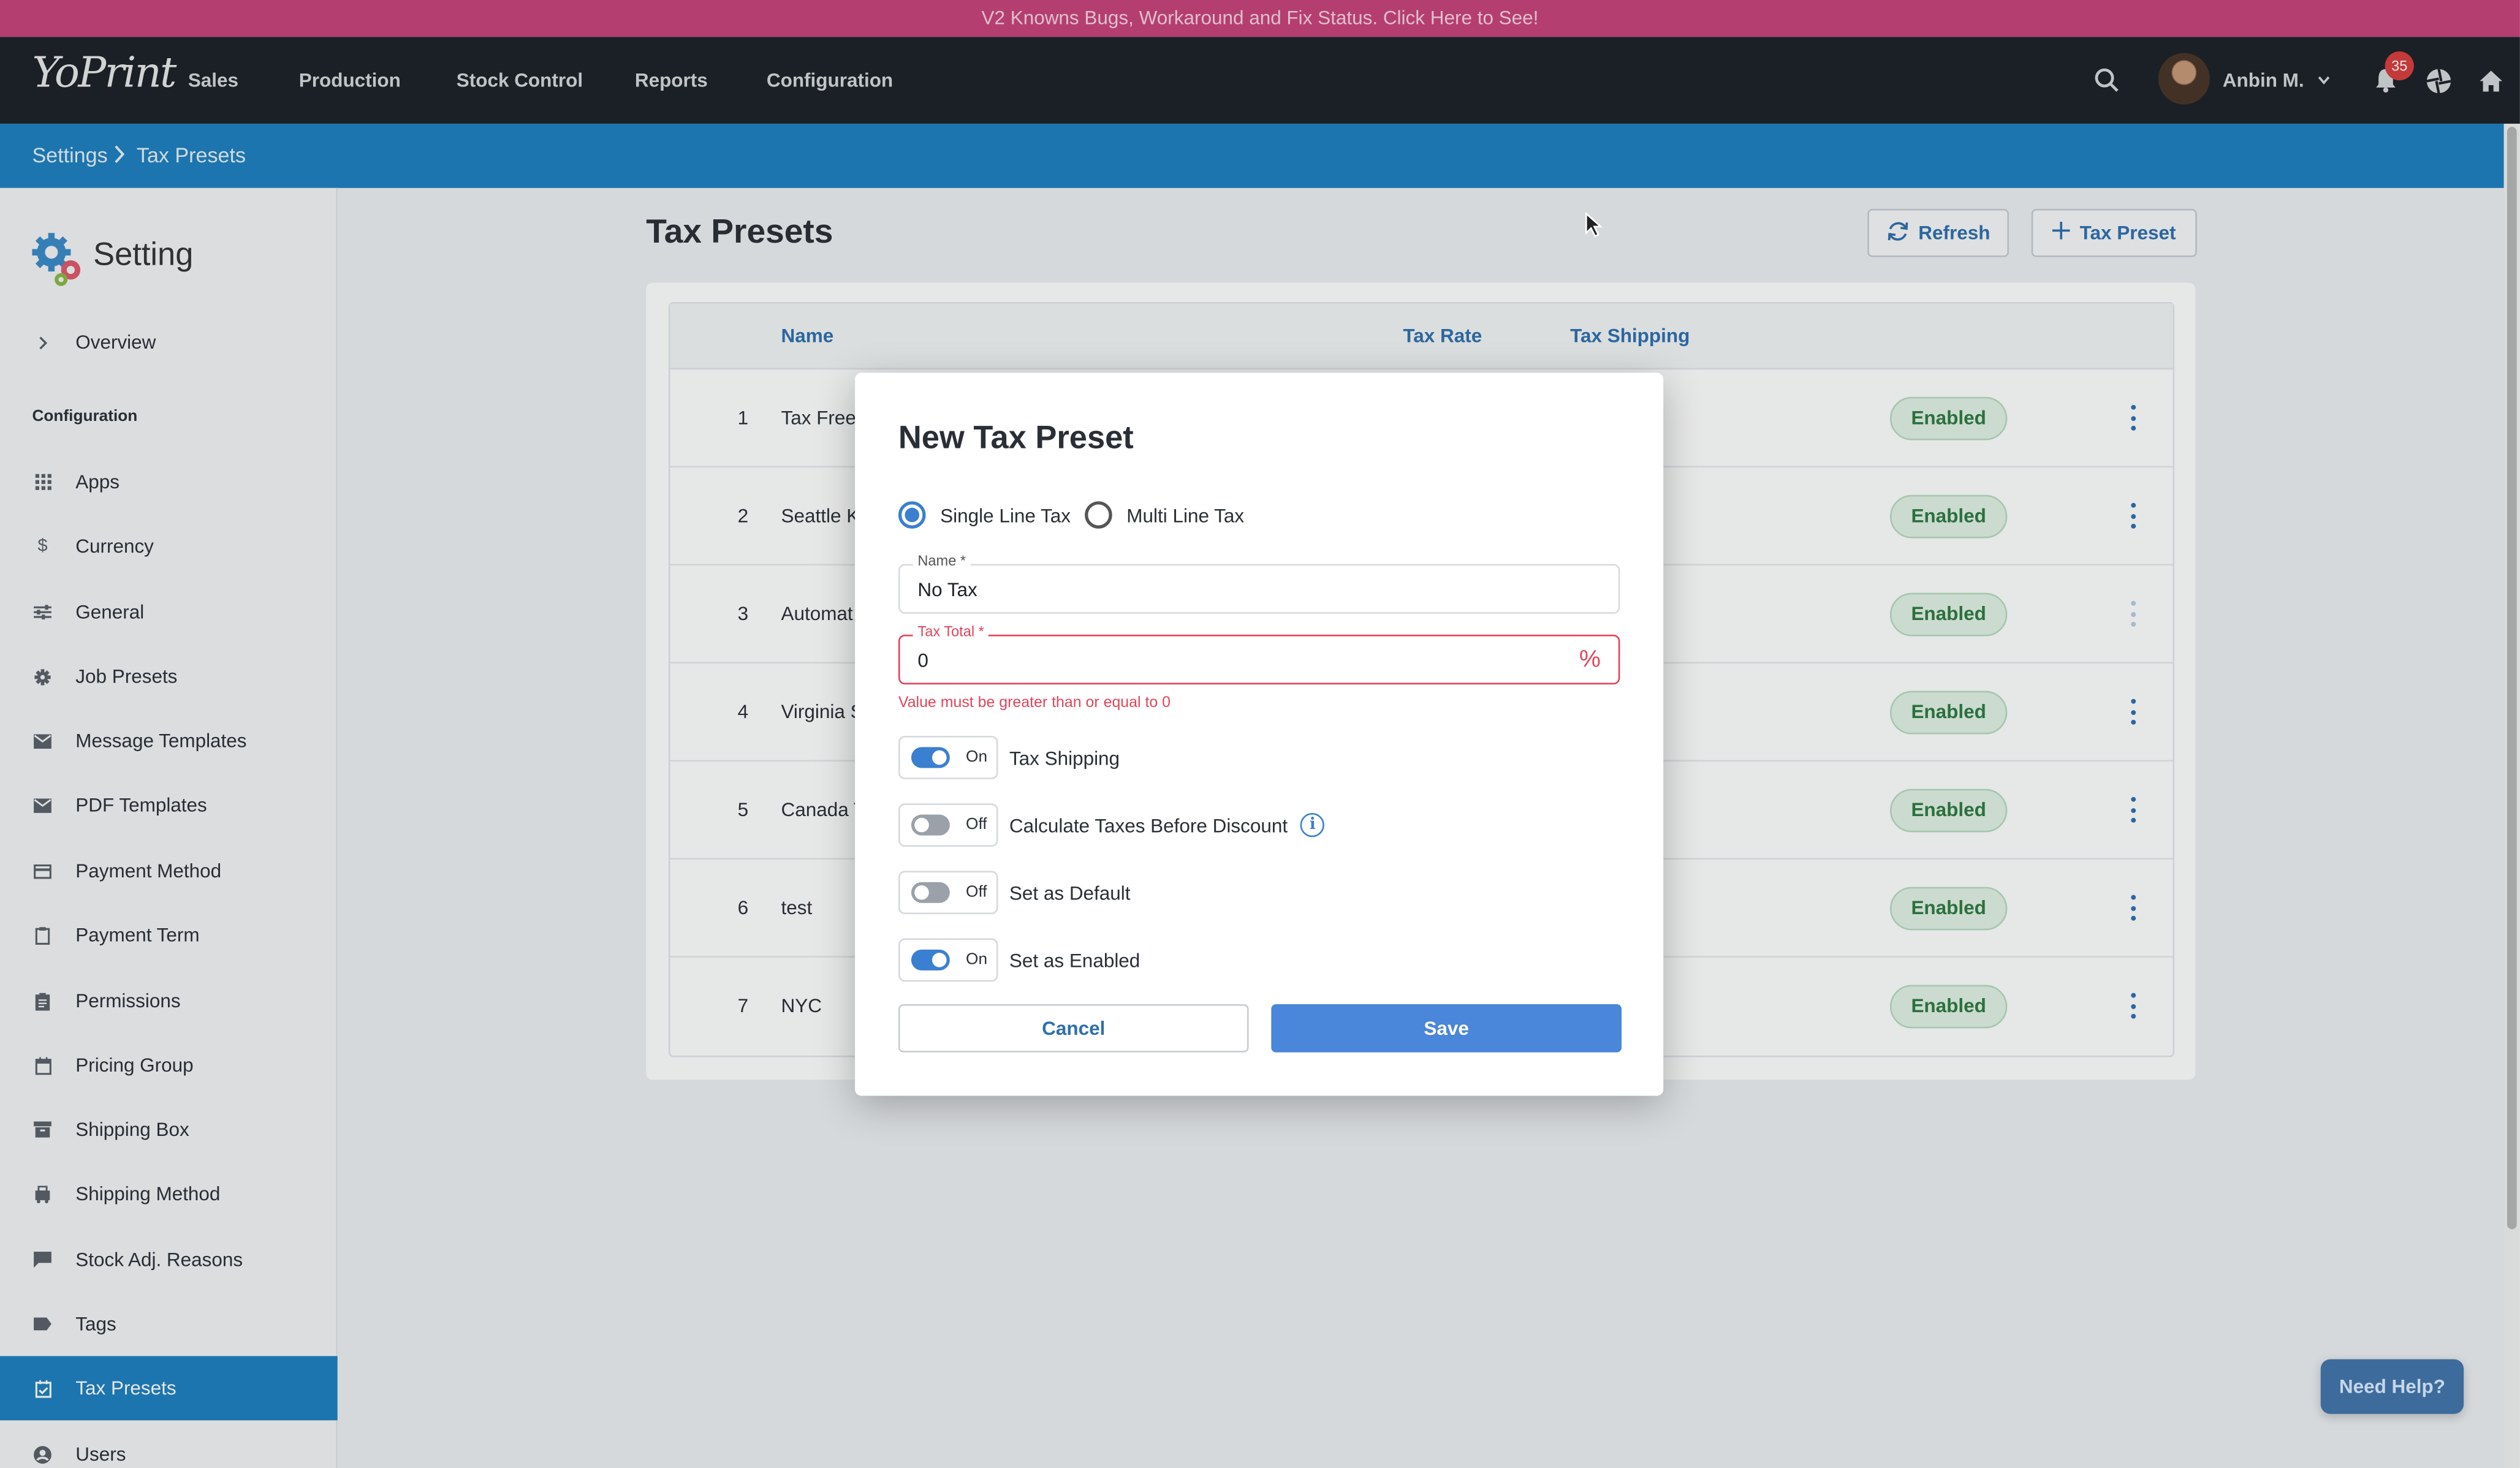 This screenshot has height=1468, width=2520. I want to click on tax-shipping-toggle: On, so click(948, 757).